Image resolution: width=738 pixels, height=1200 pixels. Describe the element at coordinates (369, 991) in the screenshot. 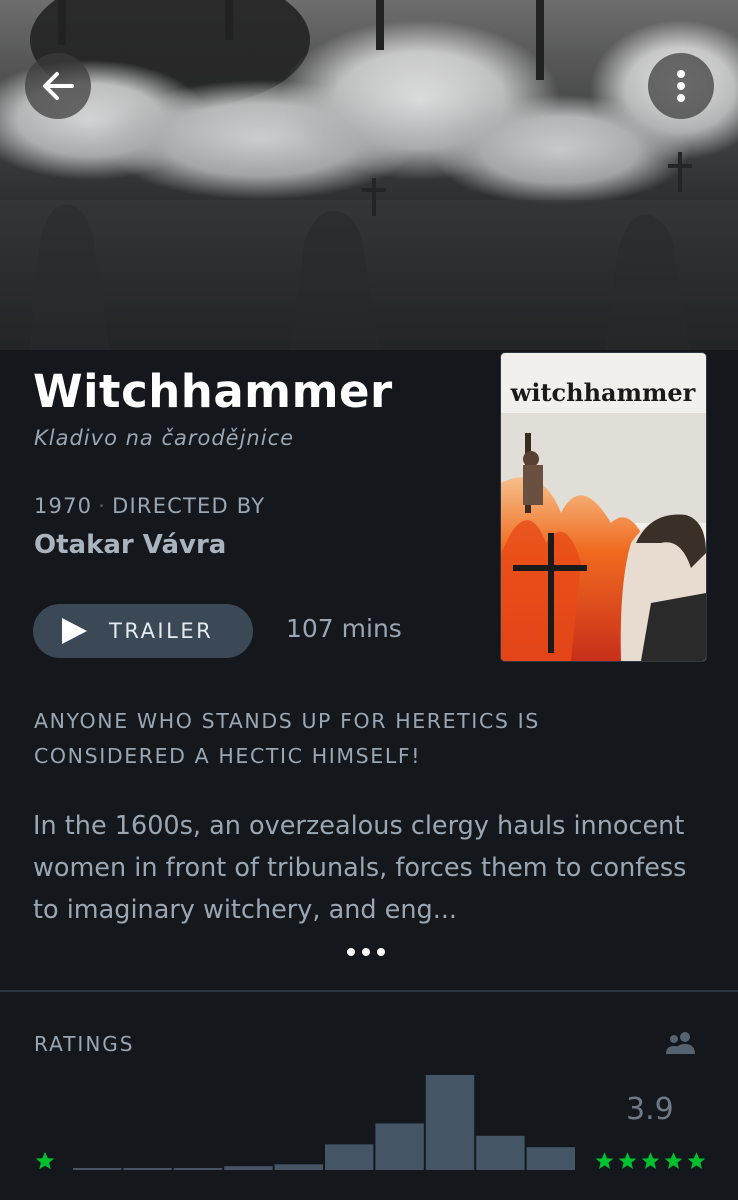

I see `section-divider` at that location.